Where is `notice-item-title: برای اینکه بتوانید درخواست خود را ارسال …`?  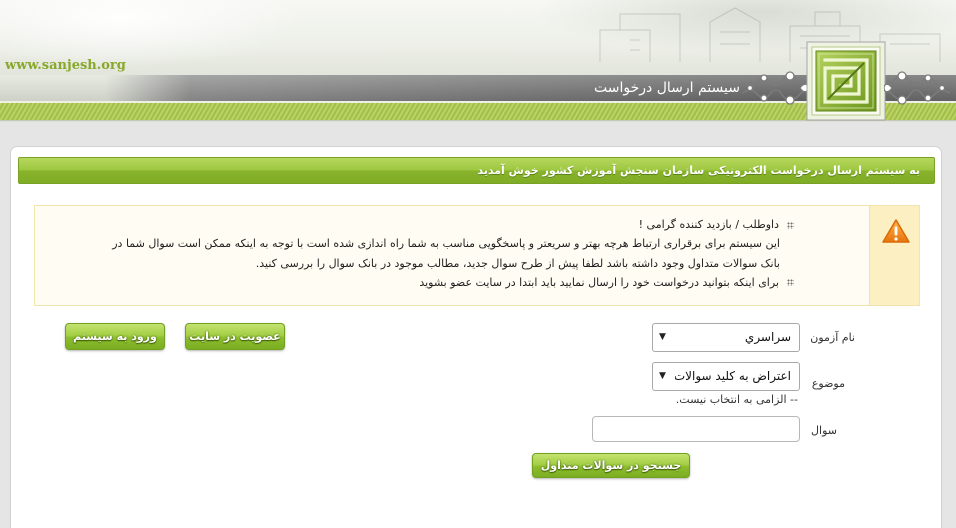
notice-item-title: برای اینکه بتوانید درخواست خود را ارسال … is located at coordinates (599, 282).